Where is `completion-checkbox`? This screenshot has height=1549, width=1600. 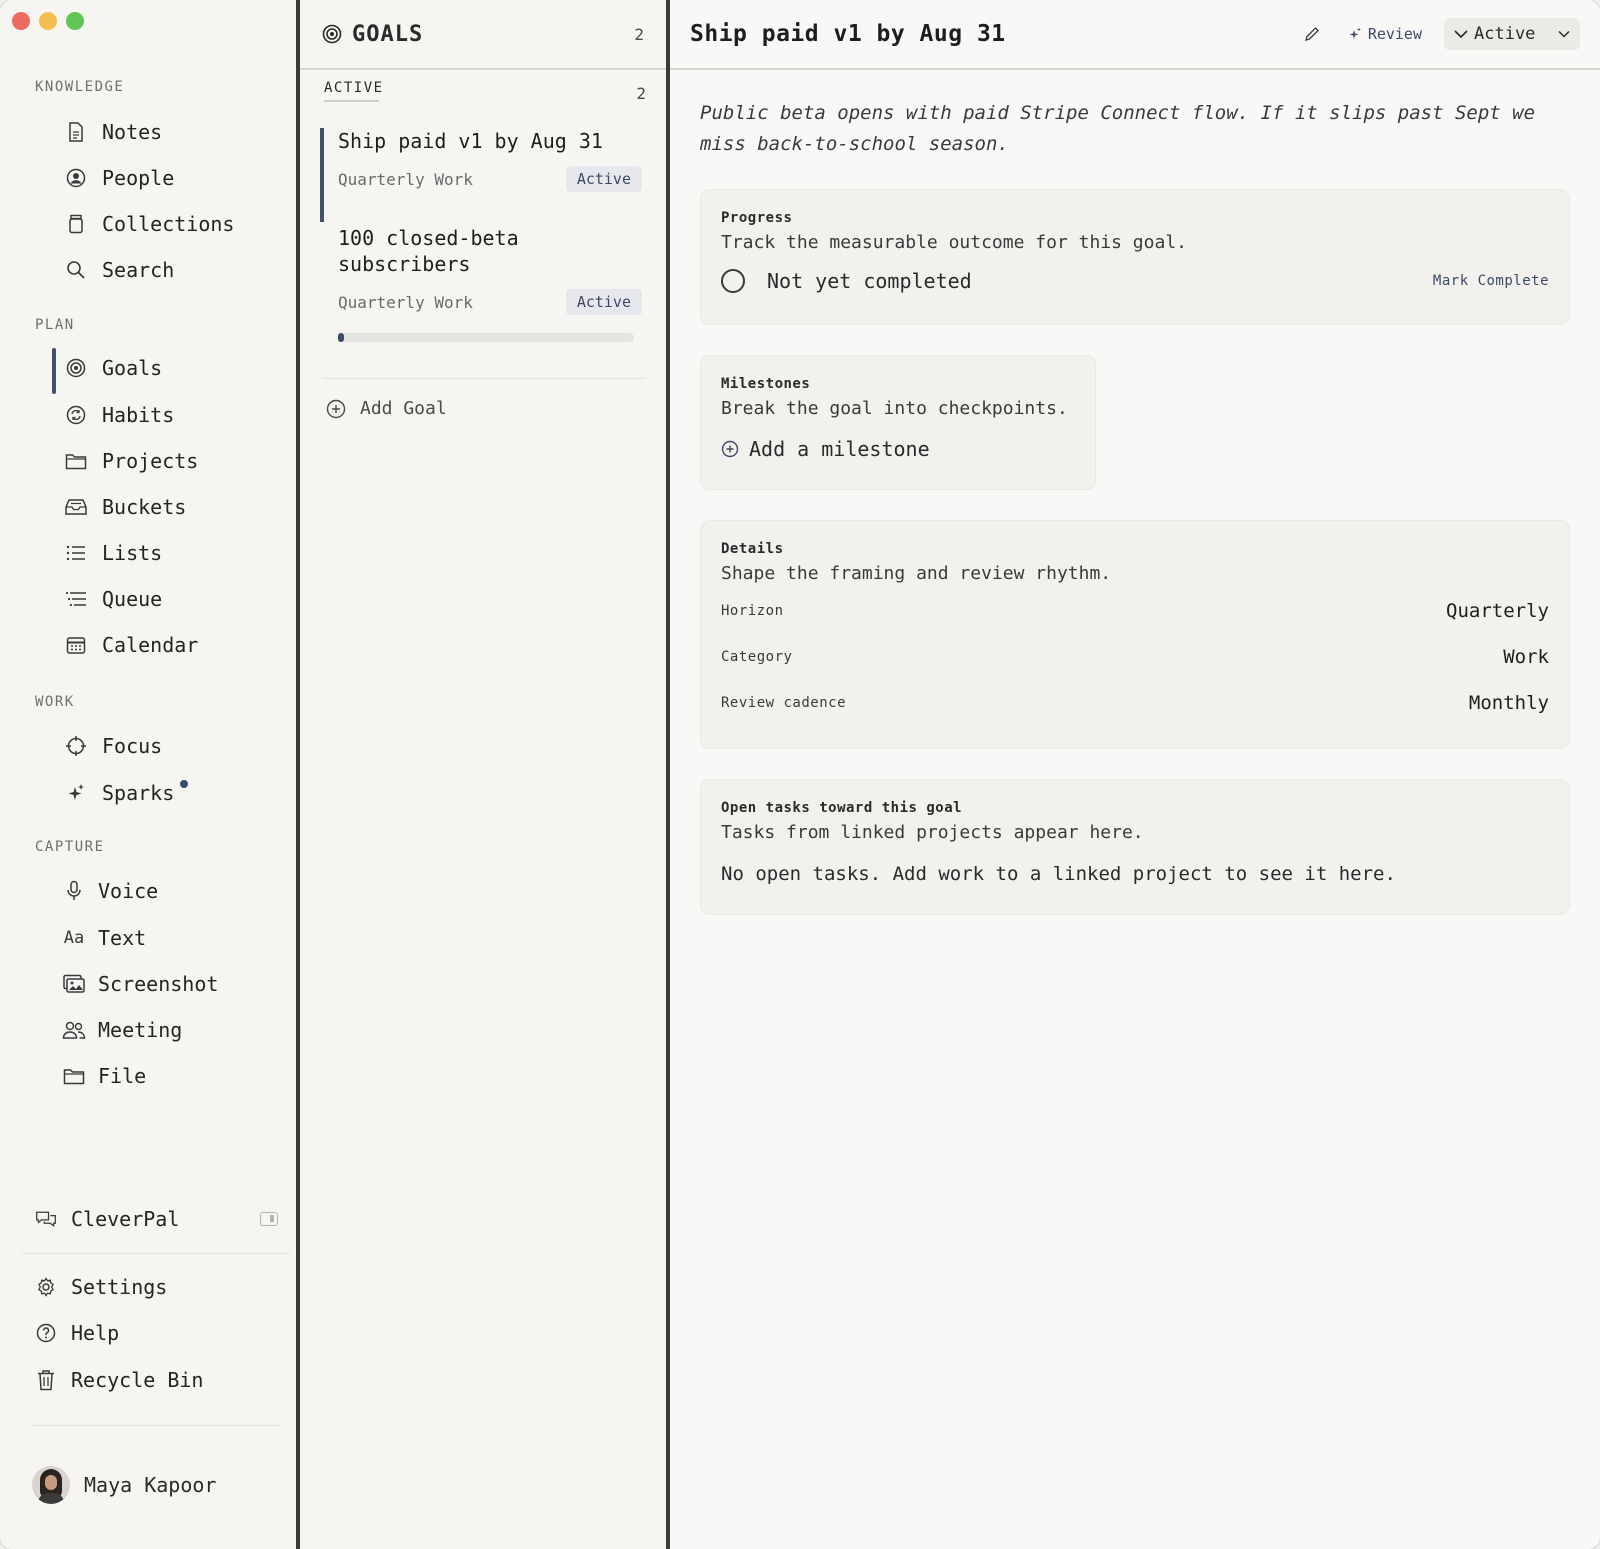
completion-checkbox is located at coordinates (733, 281).